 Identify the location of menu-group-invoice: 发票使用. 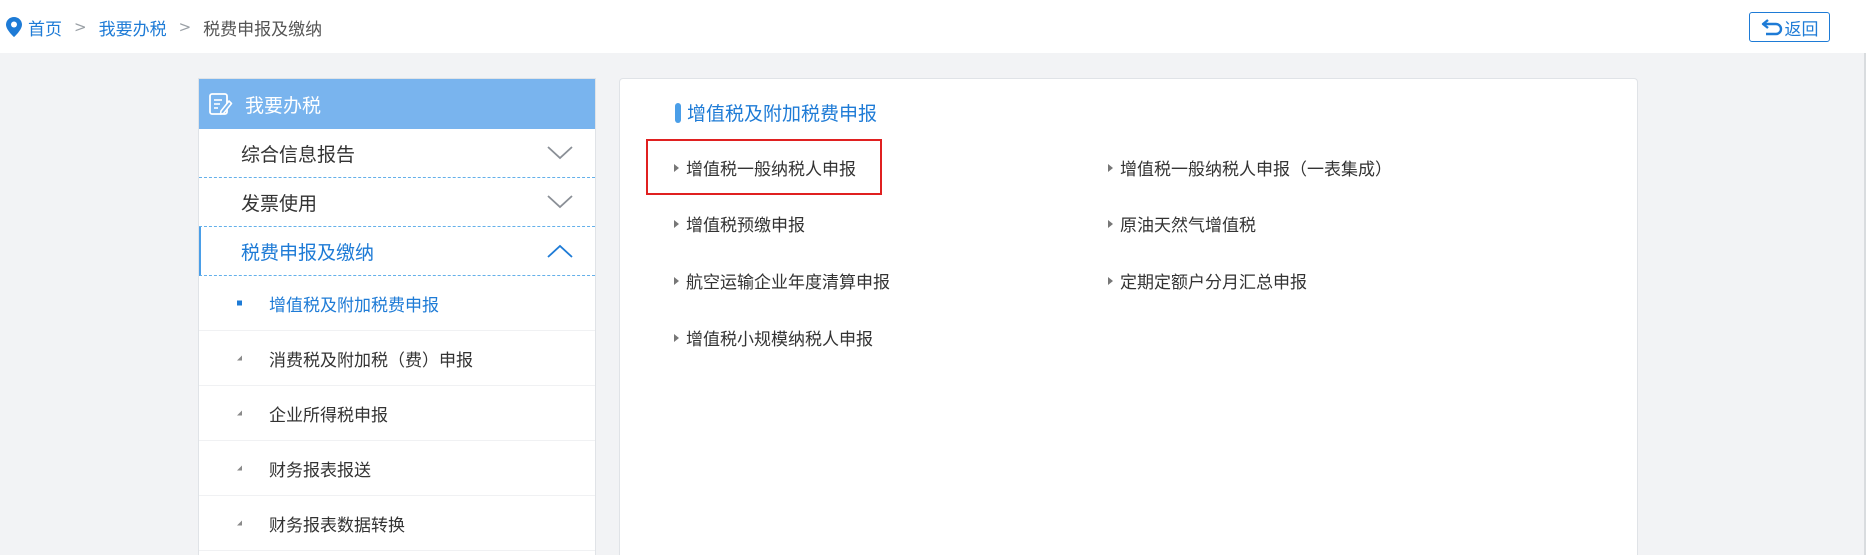
(397, 202).